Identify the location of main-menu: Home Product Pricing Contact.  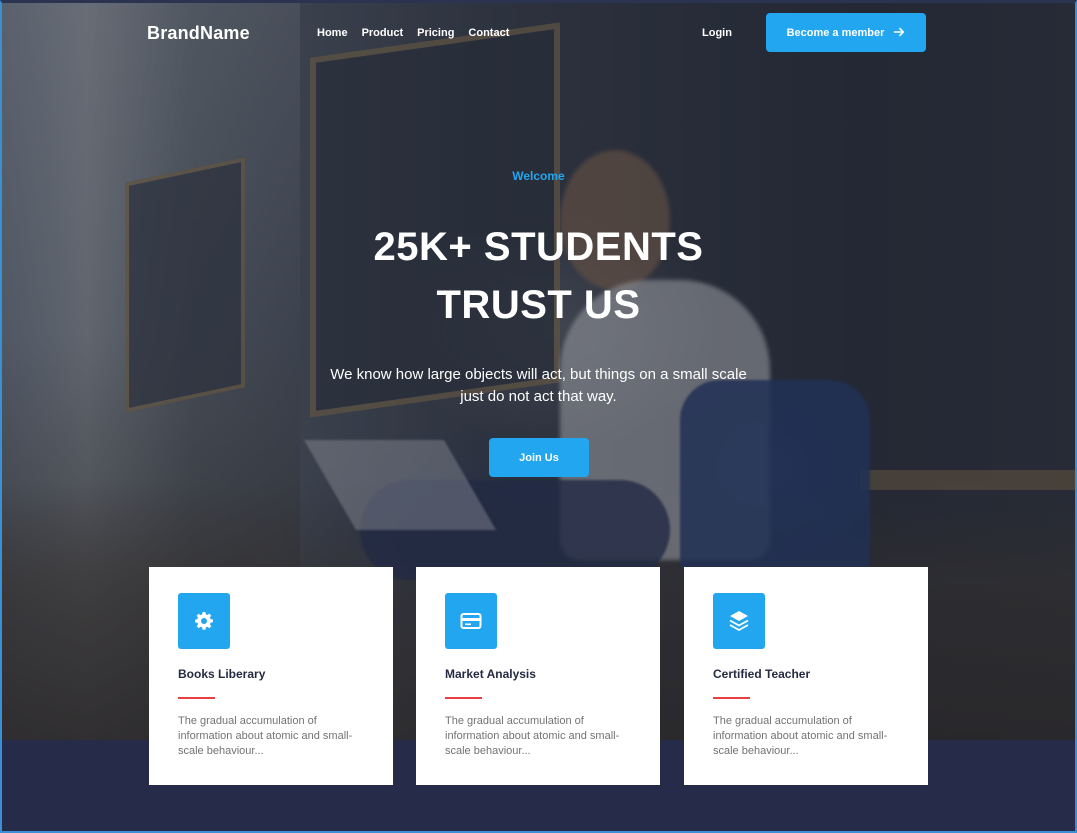
(420, 33).